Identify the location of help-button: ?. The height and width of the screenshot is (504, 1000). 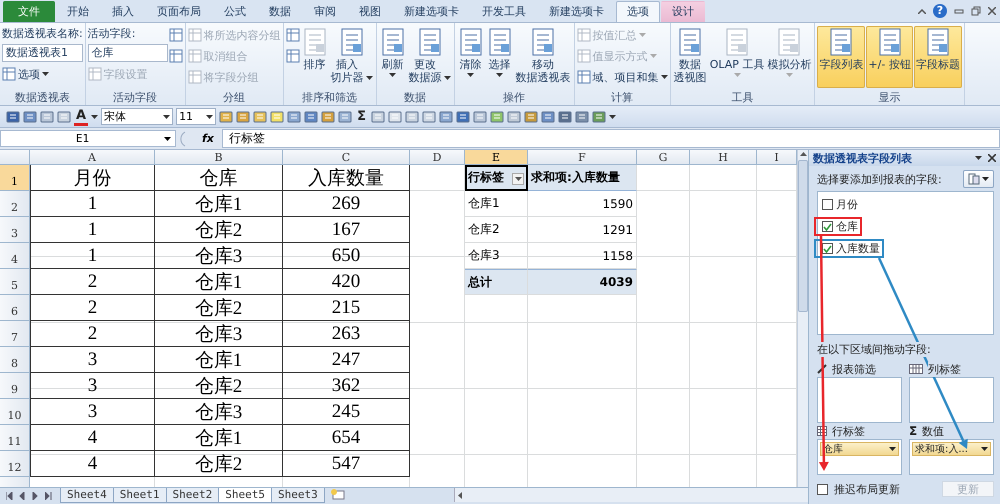
(940, 11).